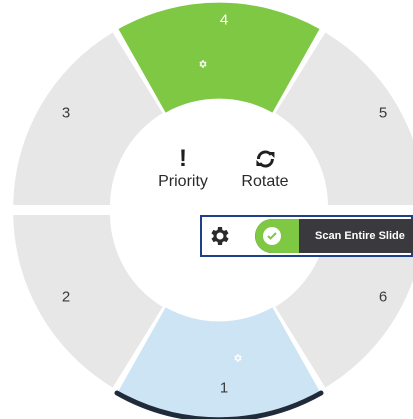  Describe the element at coordinates (383, 297) in the screenshot. I see `segment-6-label: 6` at that location.